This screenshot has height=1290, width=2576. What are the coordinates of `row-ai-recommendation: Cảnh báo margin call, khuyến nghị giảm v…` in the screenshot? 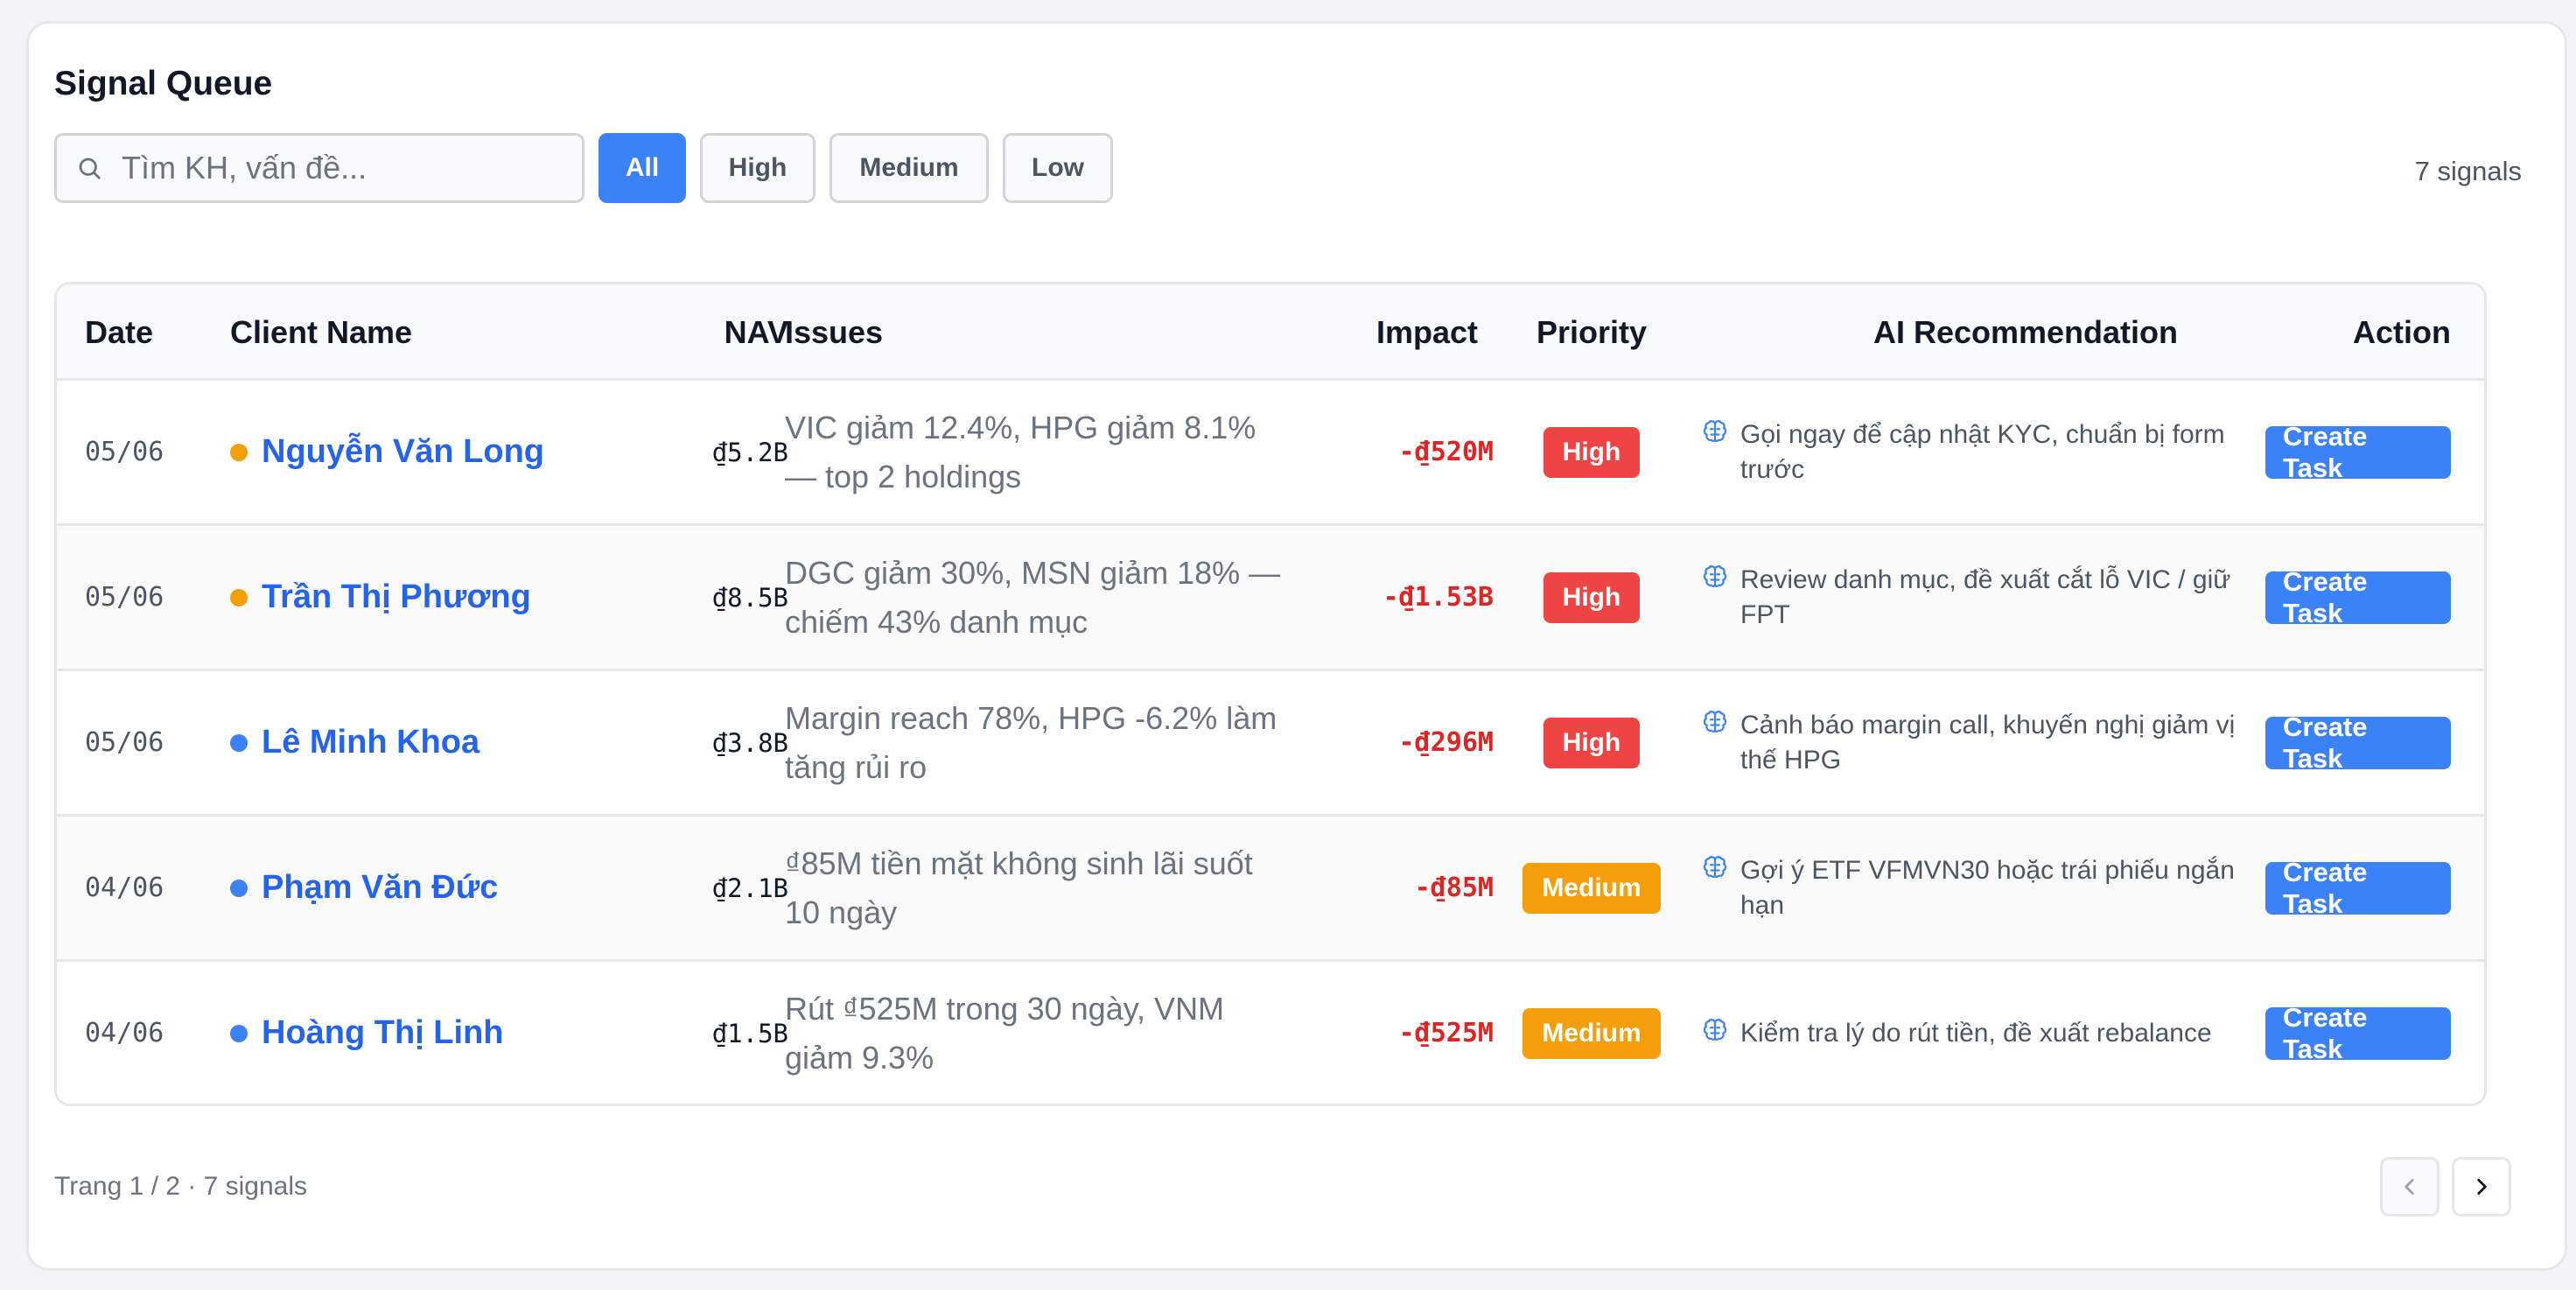 It's located at (1973, 742).